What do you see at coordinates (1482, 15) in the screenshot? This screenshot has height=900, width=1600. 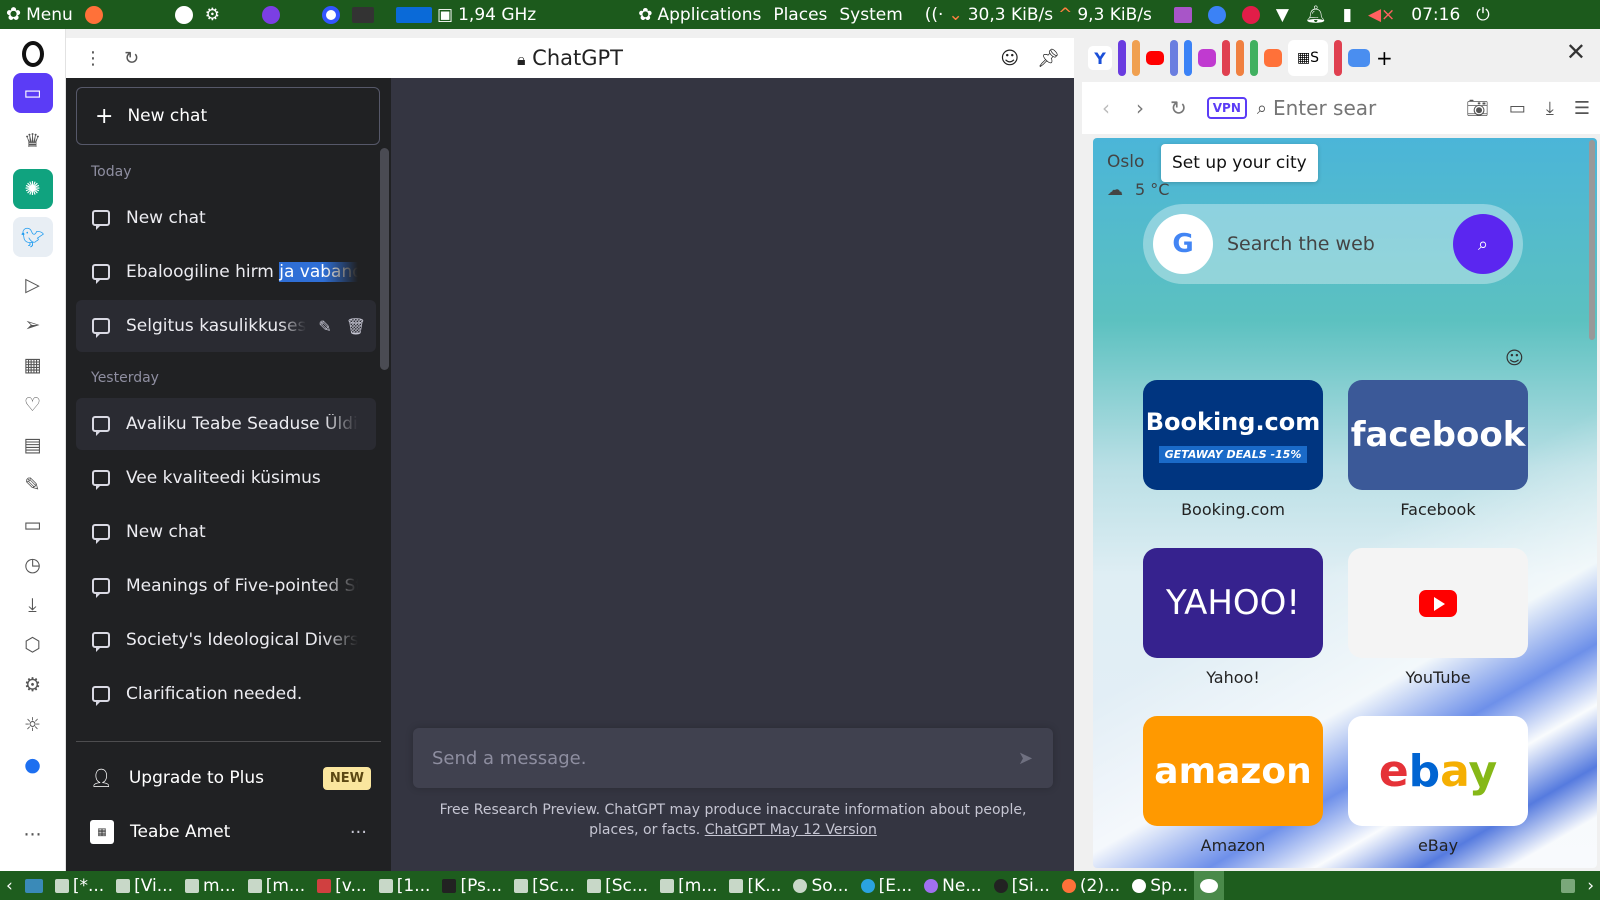 I see `power-icon: ⏻` at bounding box center [1482, 15].